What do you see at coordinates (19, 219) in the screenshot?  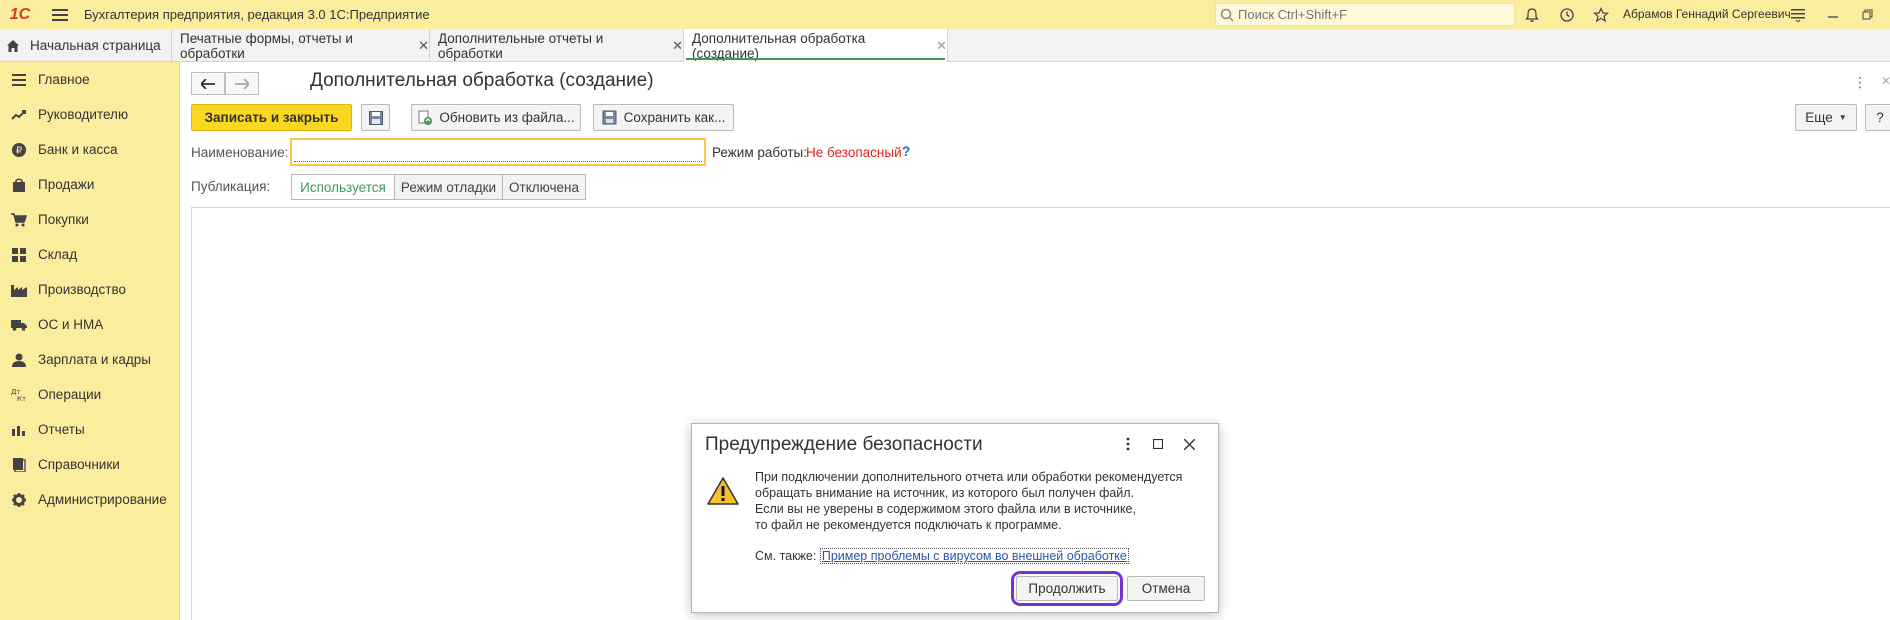 I see `cart-icon` at bounding box center [19, 219].